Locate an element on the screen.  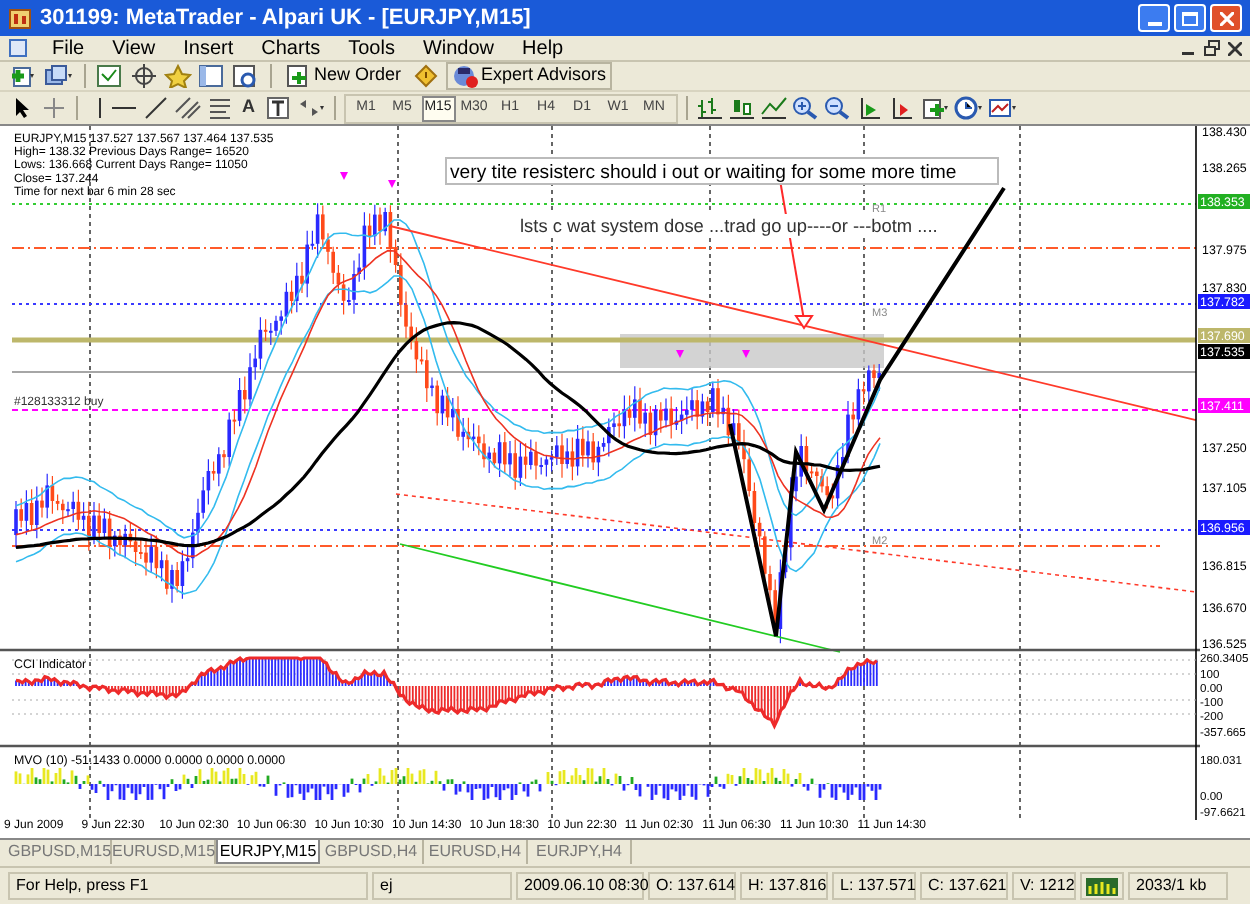
new-order-button: New Order is located at coordinates (344, 76).